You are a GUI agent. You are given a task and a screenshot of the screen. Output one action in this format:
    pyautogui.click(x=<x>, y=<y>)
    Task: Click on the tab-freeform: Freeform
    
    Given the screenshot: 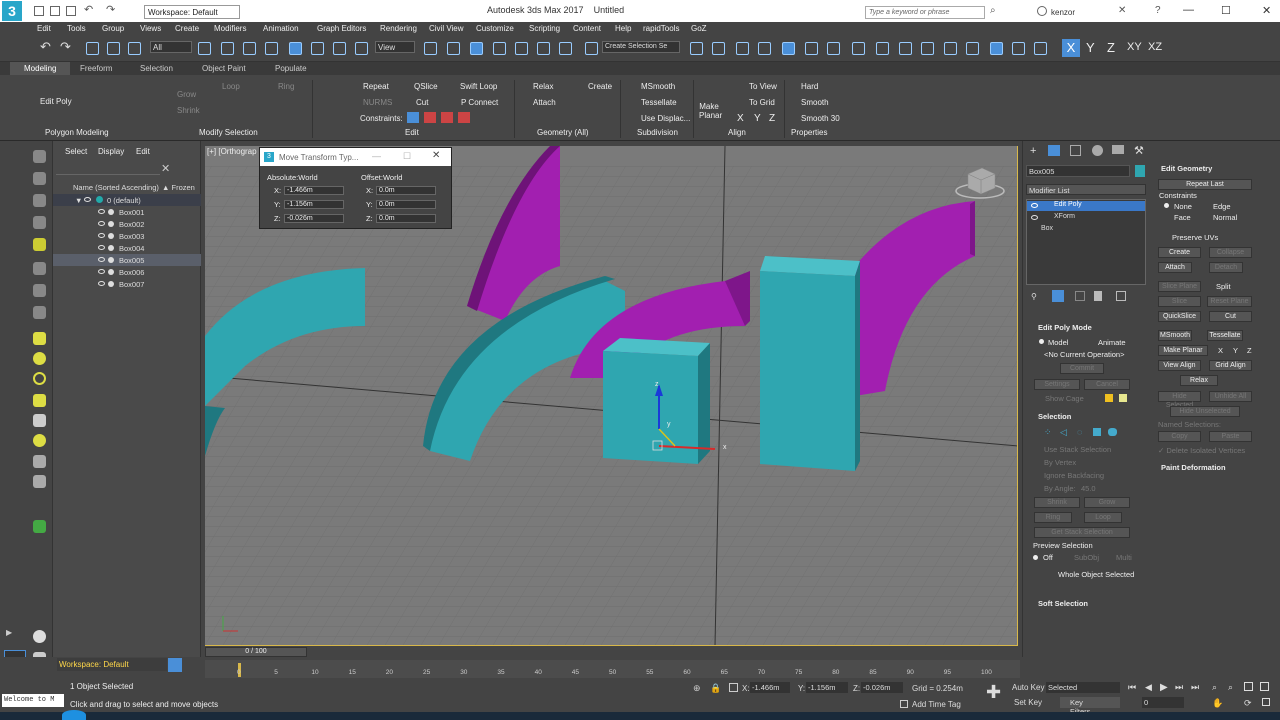 What is the action you would take?
    pyautogui.click(x=96, y=68)
    